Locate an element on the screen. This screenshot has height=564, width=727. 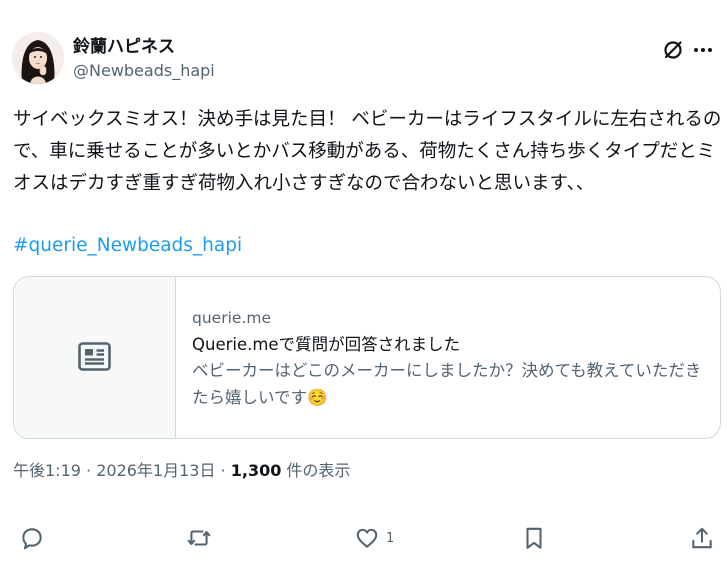
share-button is located at coordinates (702, 538).